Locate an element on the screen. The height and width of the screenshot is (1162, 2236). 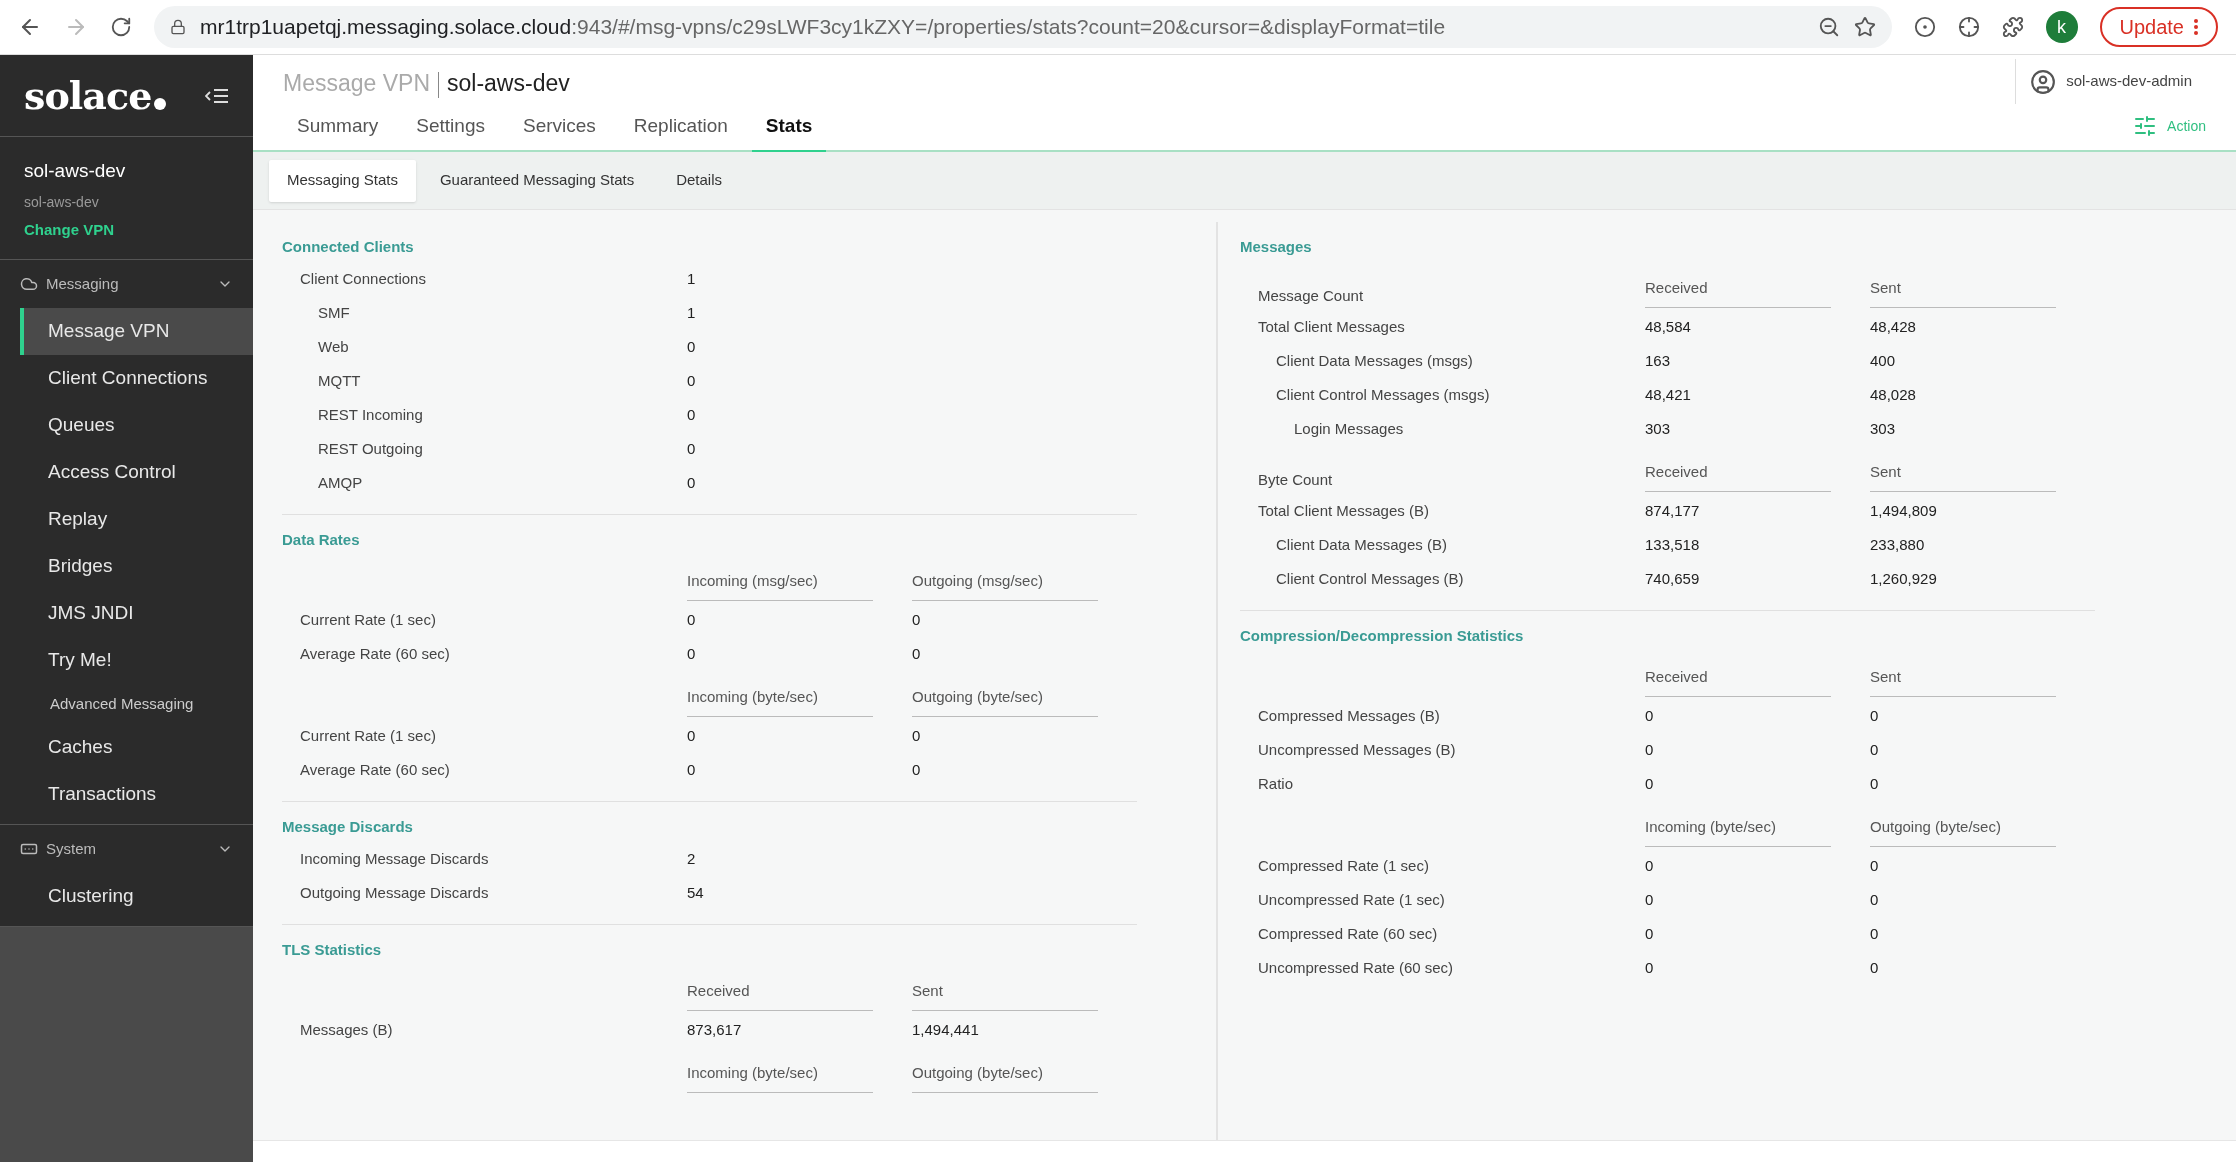
stat-label: Uncompressed Rate (1 sec) is located at coordinates (1351, 899).